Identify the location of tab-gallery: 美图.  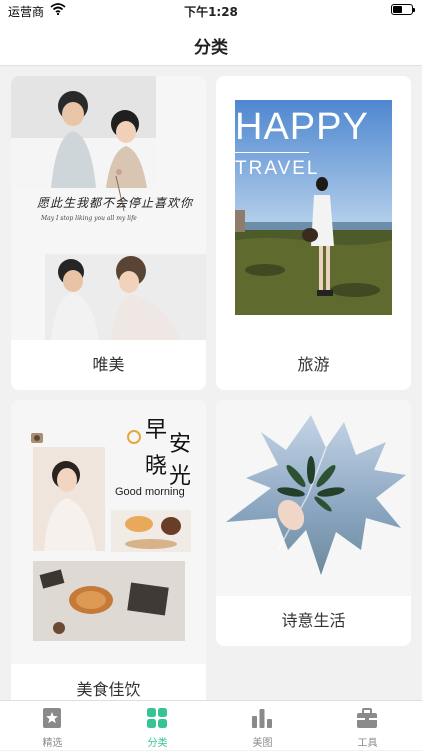
(262, 726).